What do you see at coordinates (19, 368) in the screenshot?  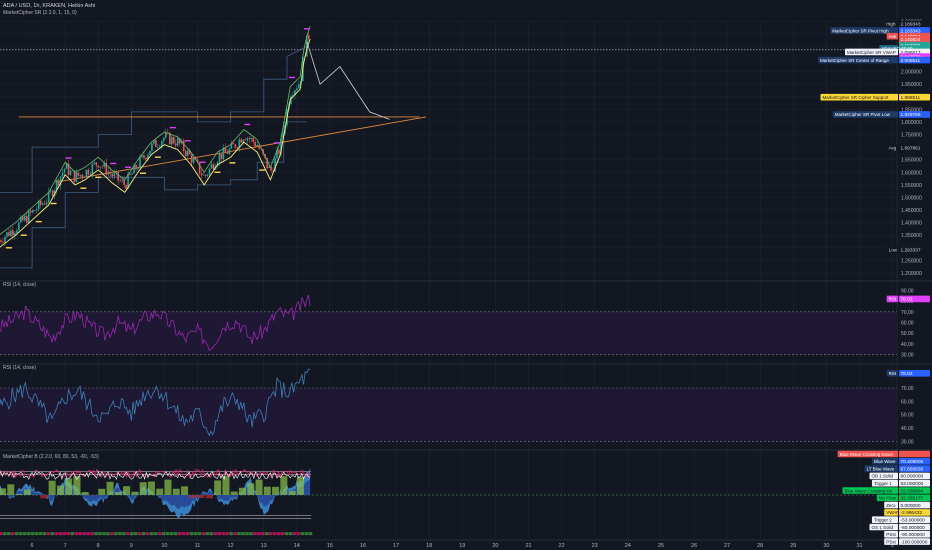 I see `rsi2-title: RSI (14, close)` at bounding box center [19, 368].